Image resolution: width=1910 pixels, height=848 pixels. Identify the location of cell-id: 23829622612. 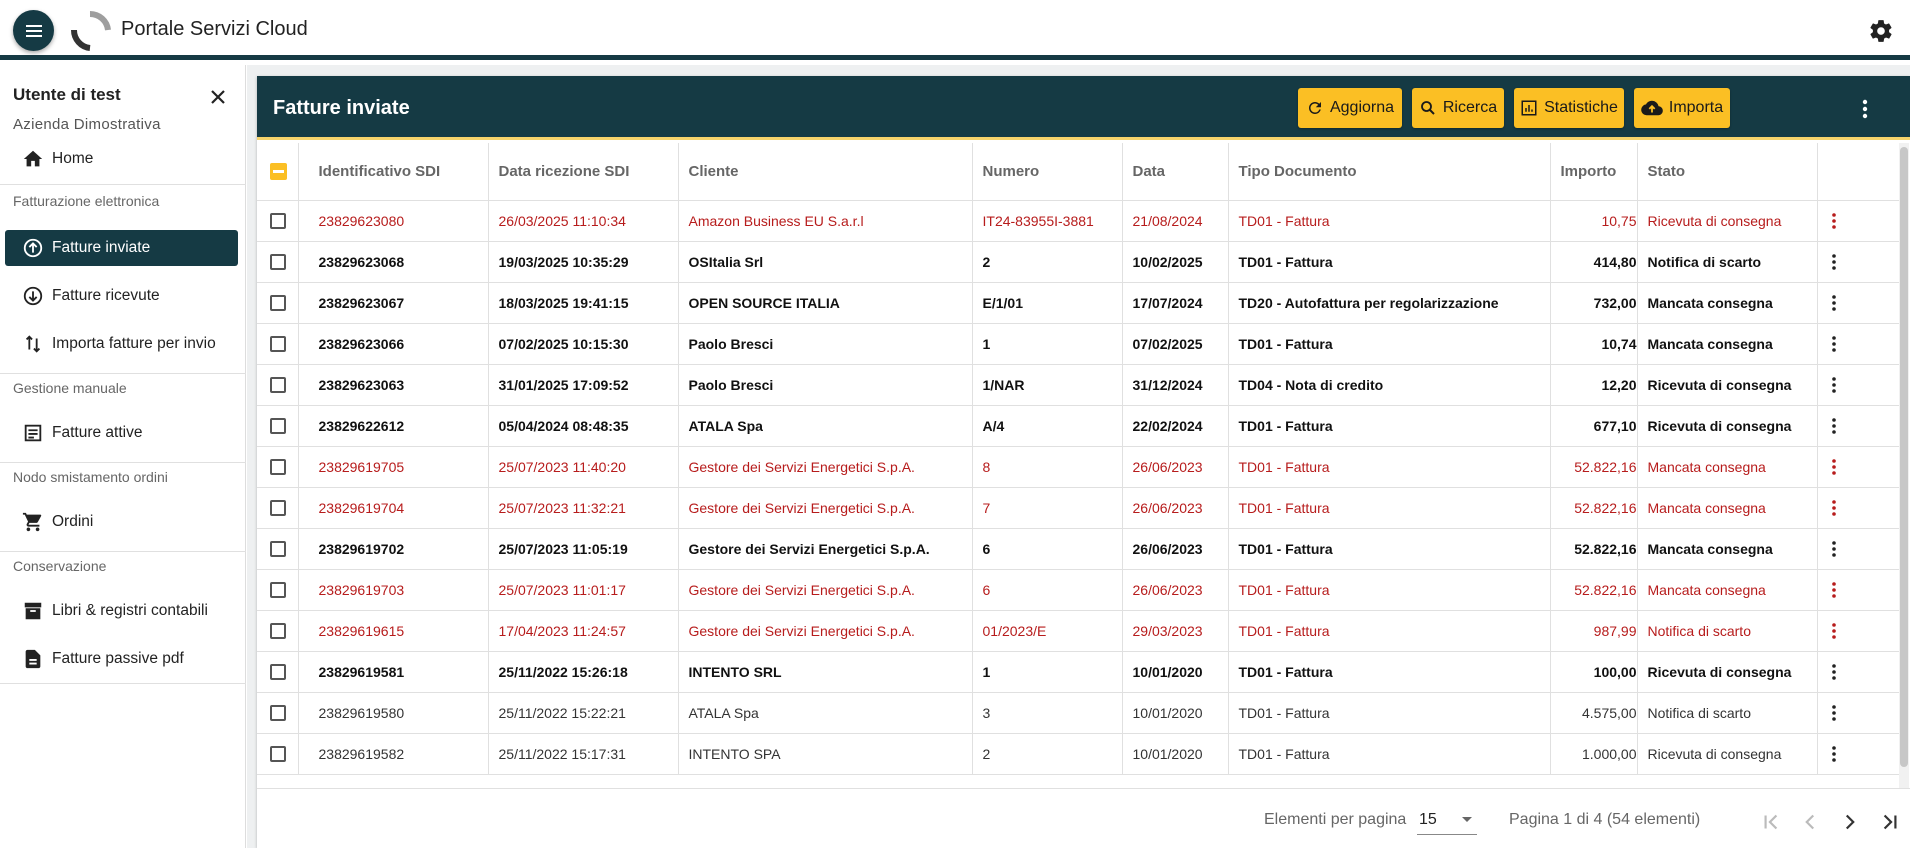
(393, 426).